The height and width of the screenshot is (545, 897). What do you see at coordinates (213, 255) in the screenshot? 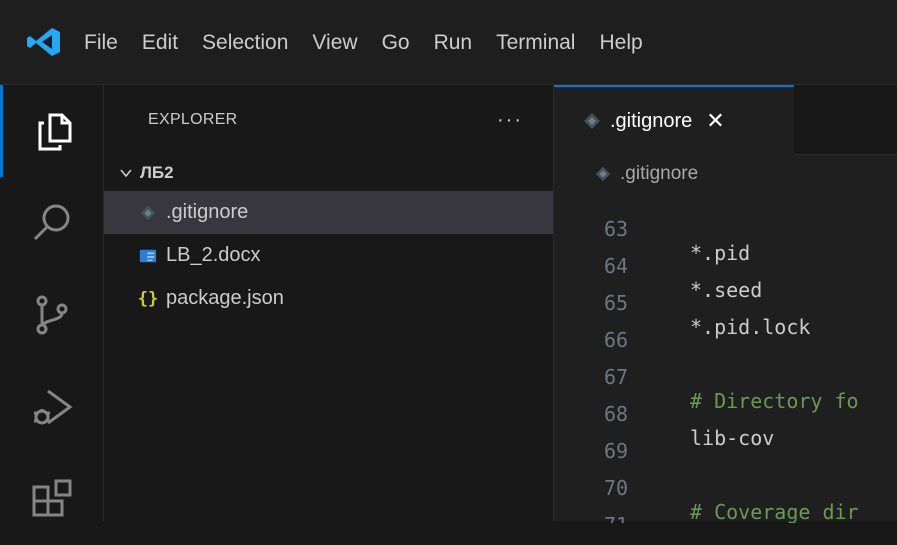
I see `file-name: LB_2.docx` at bounding box center [213, 255].